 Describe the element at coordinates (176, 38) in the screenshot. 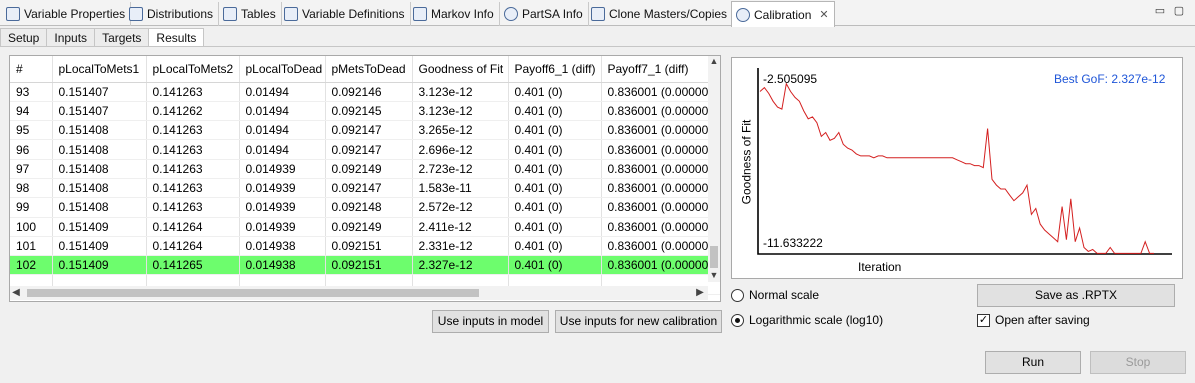

I see `tab-results: Results` at that location.